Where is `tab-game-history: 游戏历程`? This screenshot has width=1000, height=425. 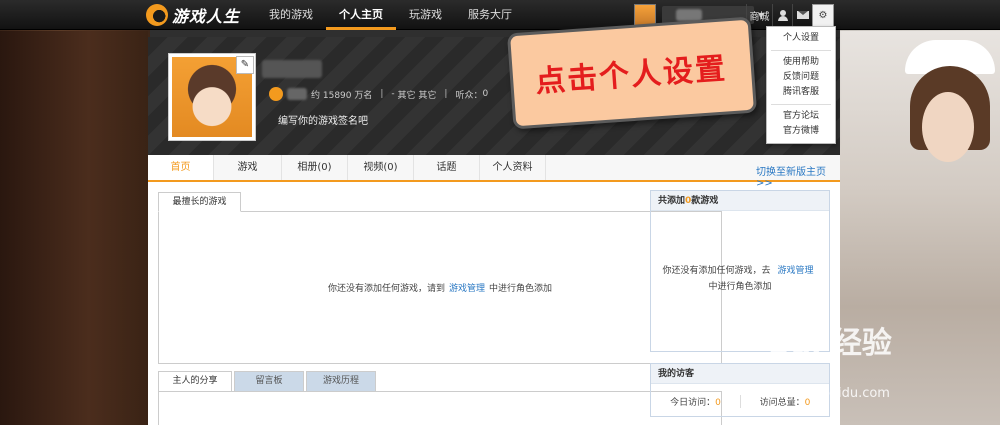 tab-game-history: 游戏历程 is located at coordinates (341, 381).